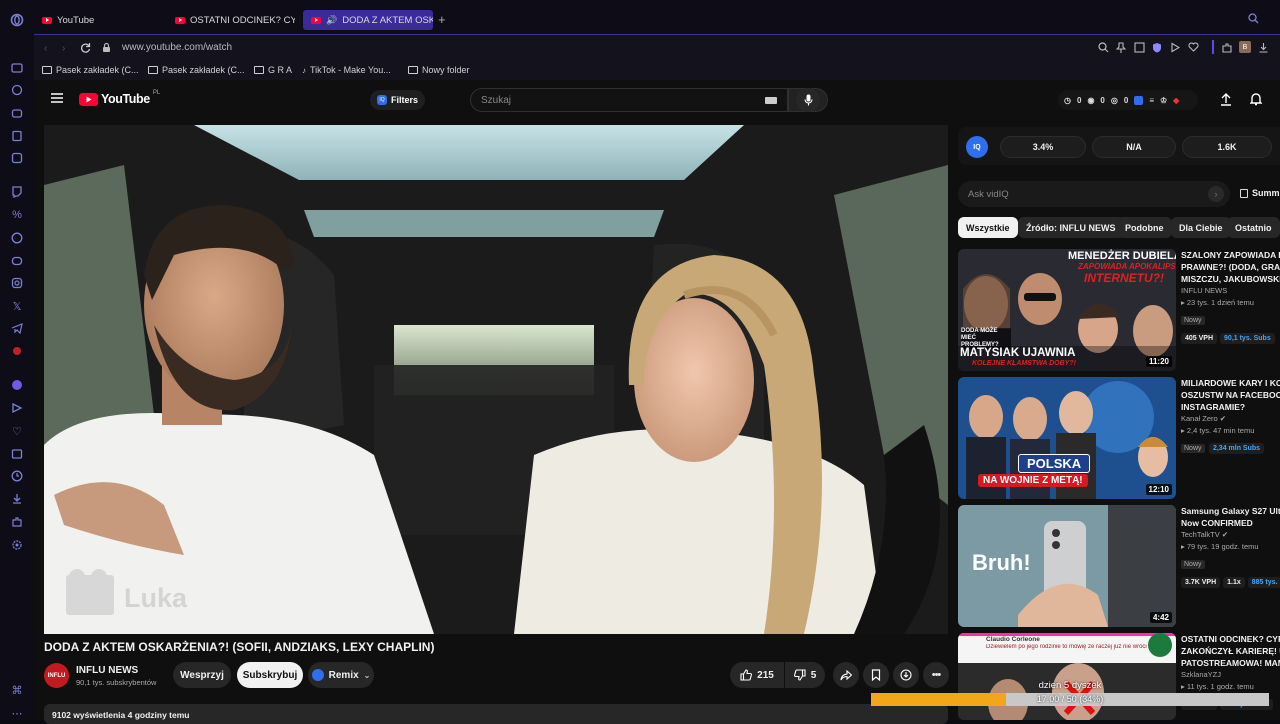 The width and height of the screenshot is (1280, 724). What do you see at coordinates (17, 351) in the screenshot?
I see `tiktok-icon` at bounding box center [17, 351].